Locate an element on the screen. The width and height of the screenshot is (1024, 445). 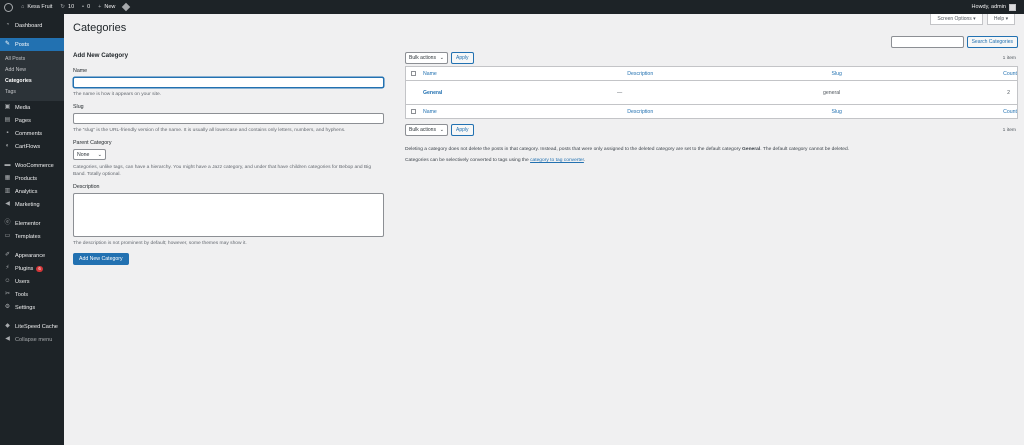
menu-media: ▣ Media is located at coordinates (32, 107).